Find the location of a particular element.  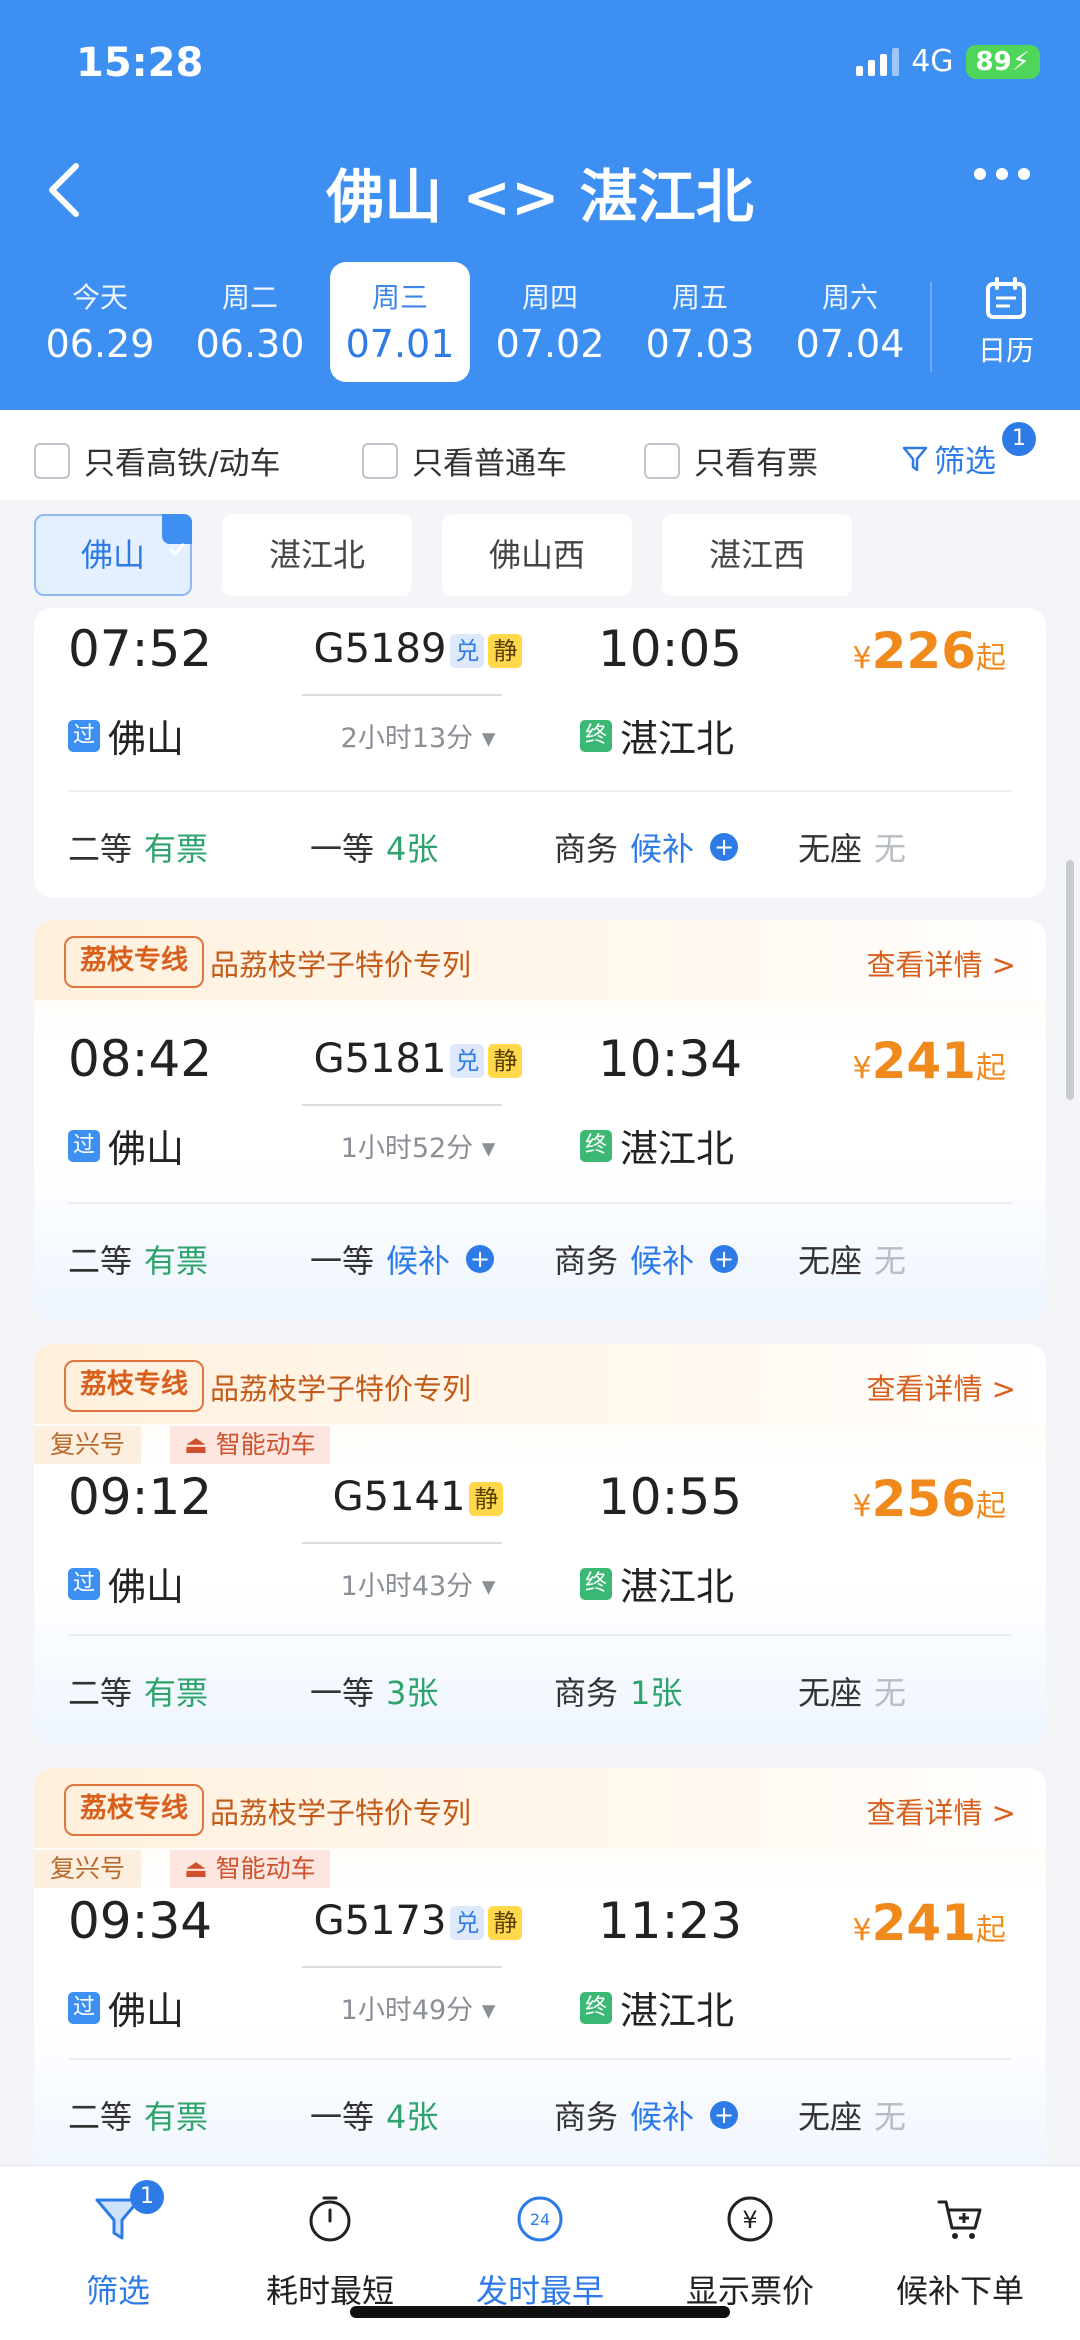

date-day: 07.04 is located at coordinates (850, 344).